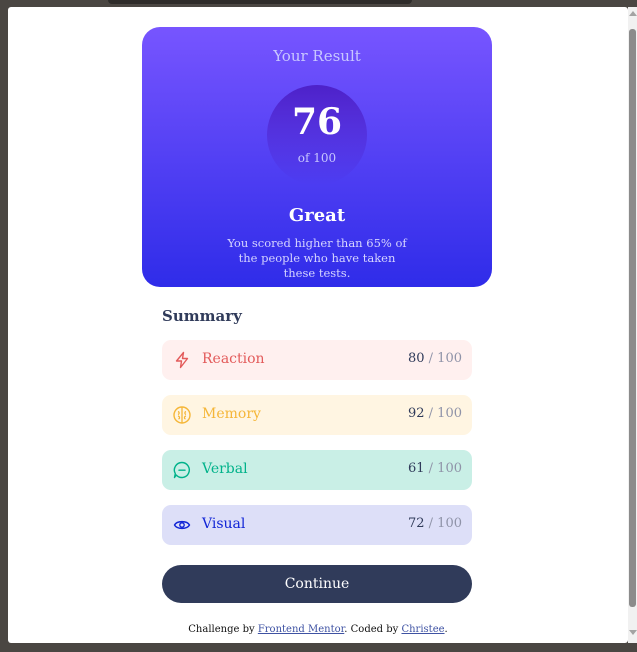 The width and height of the screenshot is (637, 652). I want to click on vertical-scrollbar, so click(632, 325).